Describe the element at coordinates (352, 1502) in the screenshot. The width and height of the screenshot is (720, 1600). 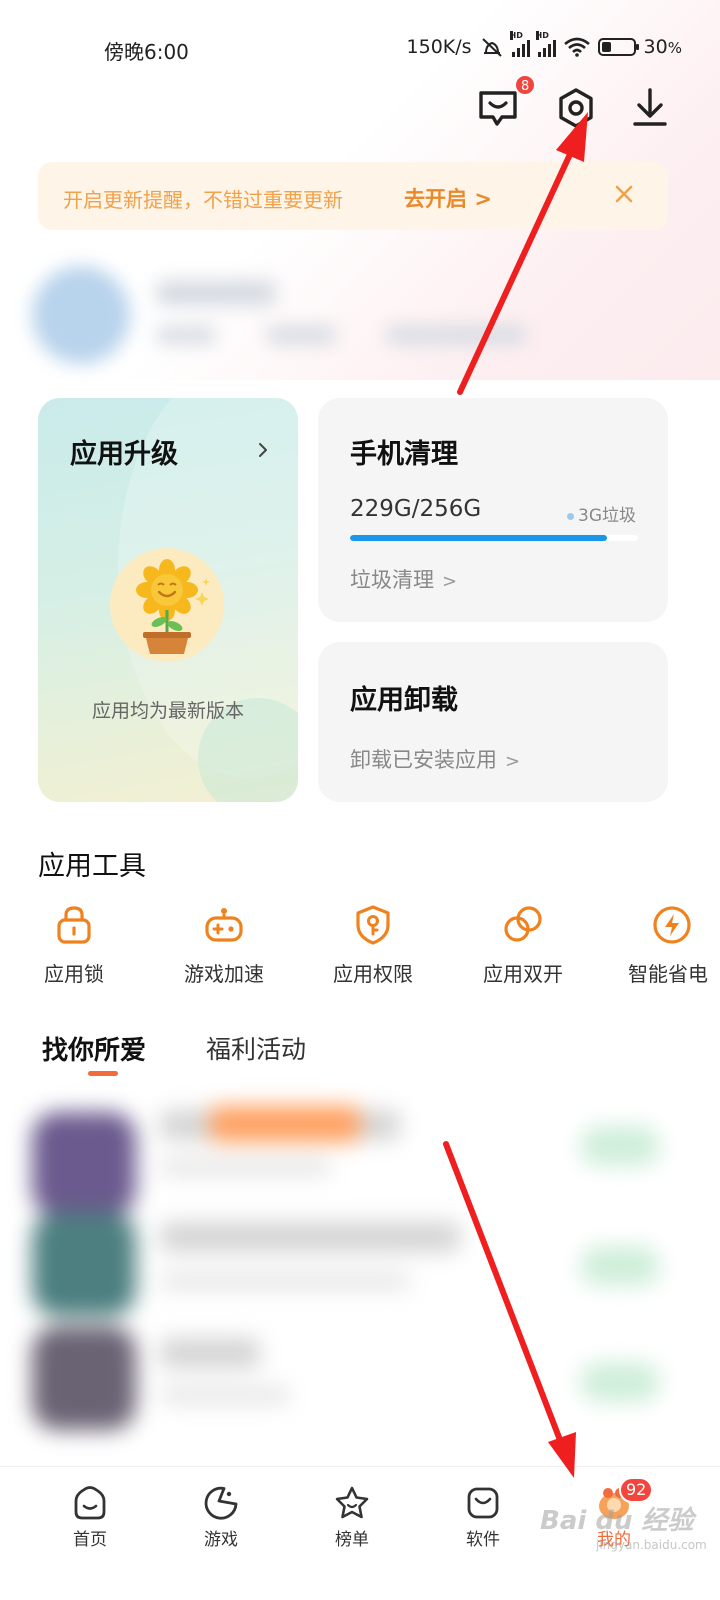
I see `star-icon` at that location.